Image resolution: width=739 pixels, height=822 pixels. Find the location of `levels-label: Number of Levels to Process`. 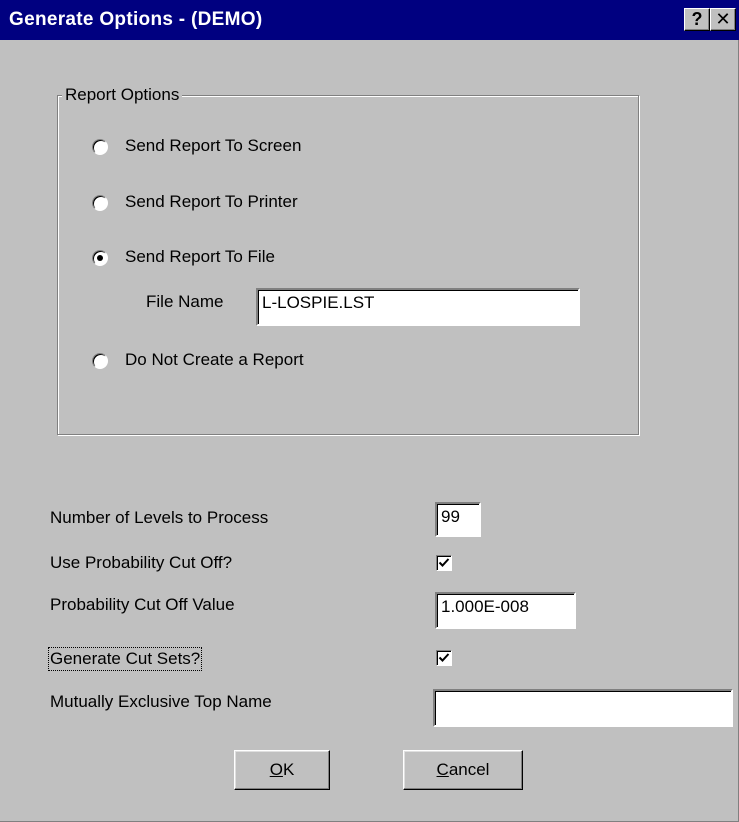

levels-label: Number of Levels to Process is located at coordinates (159, 517).